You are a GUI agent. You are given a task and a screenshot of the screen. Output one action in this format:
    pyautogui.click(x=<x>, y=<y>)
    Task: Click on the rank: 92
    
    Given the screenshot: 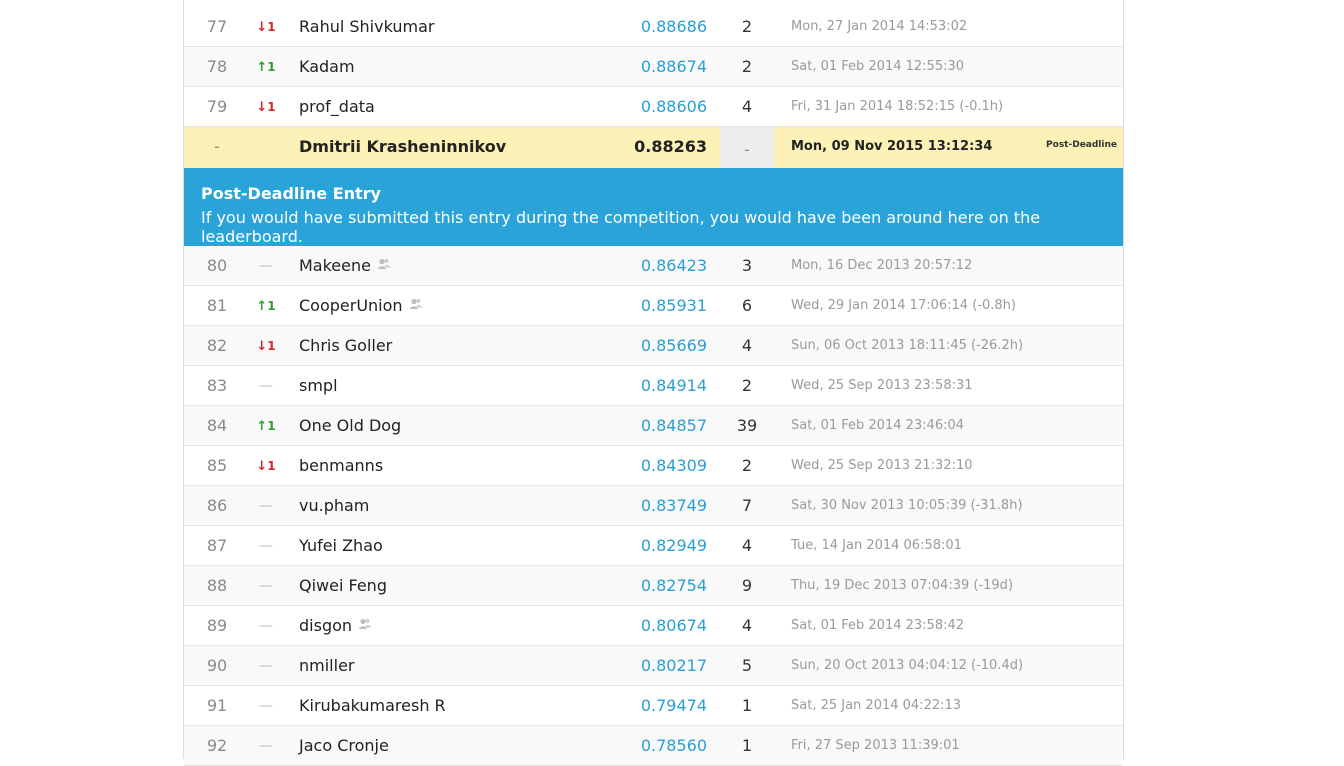 What is the action you would take?
    pyautogui.click(x=217, y=745)
    